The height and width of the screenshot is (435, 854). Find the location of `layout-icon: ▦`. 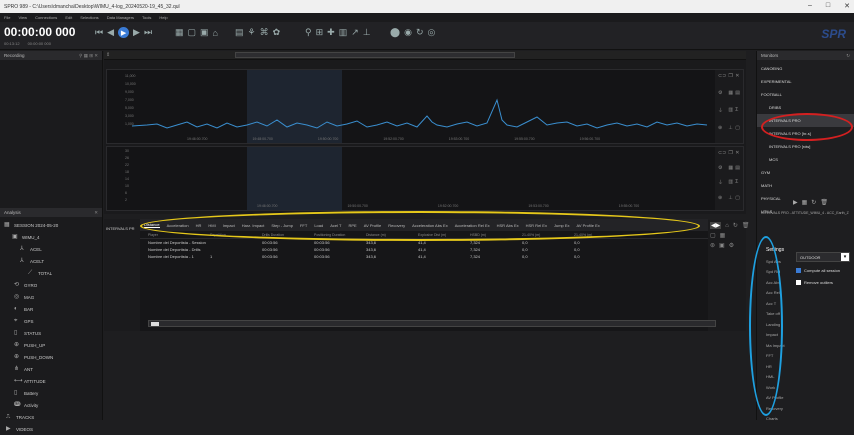

layout-icon: ▦ is located at coordinates (179, 32).